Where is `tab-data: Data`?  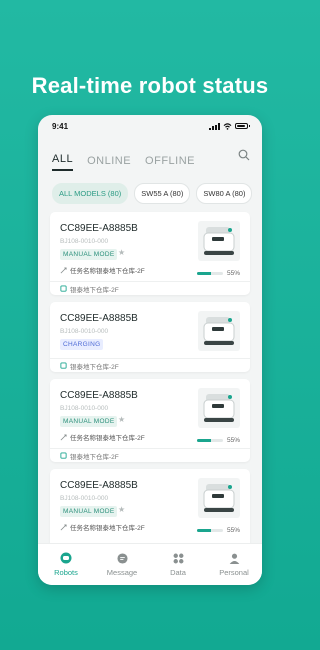
tab-data: Data is located at coordinates (178, 564).